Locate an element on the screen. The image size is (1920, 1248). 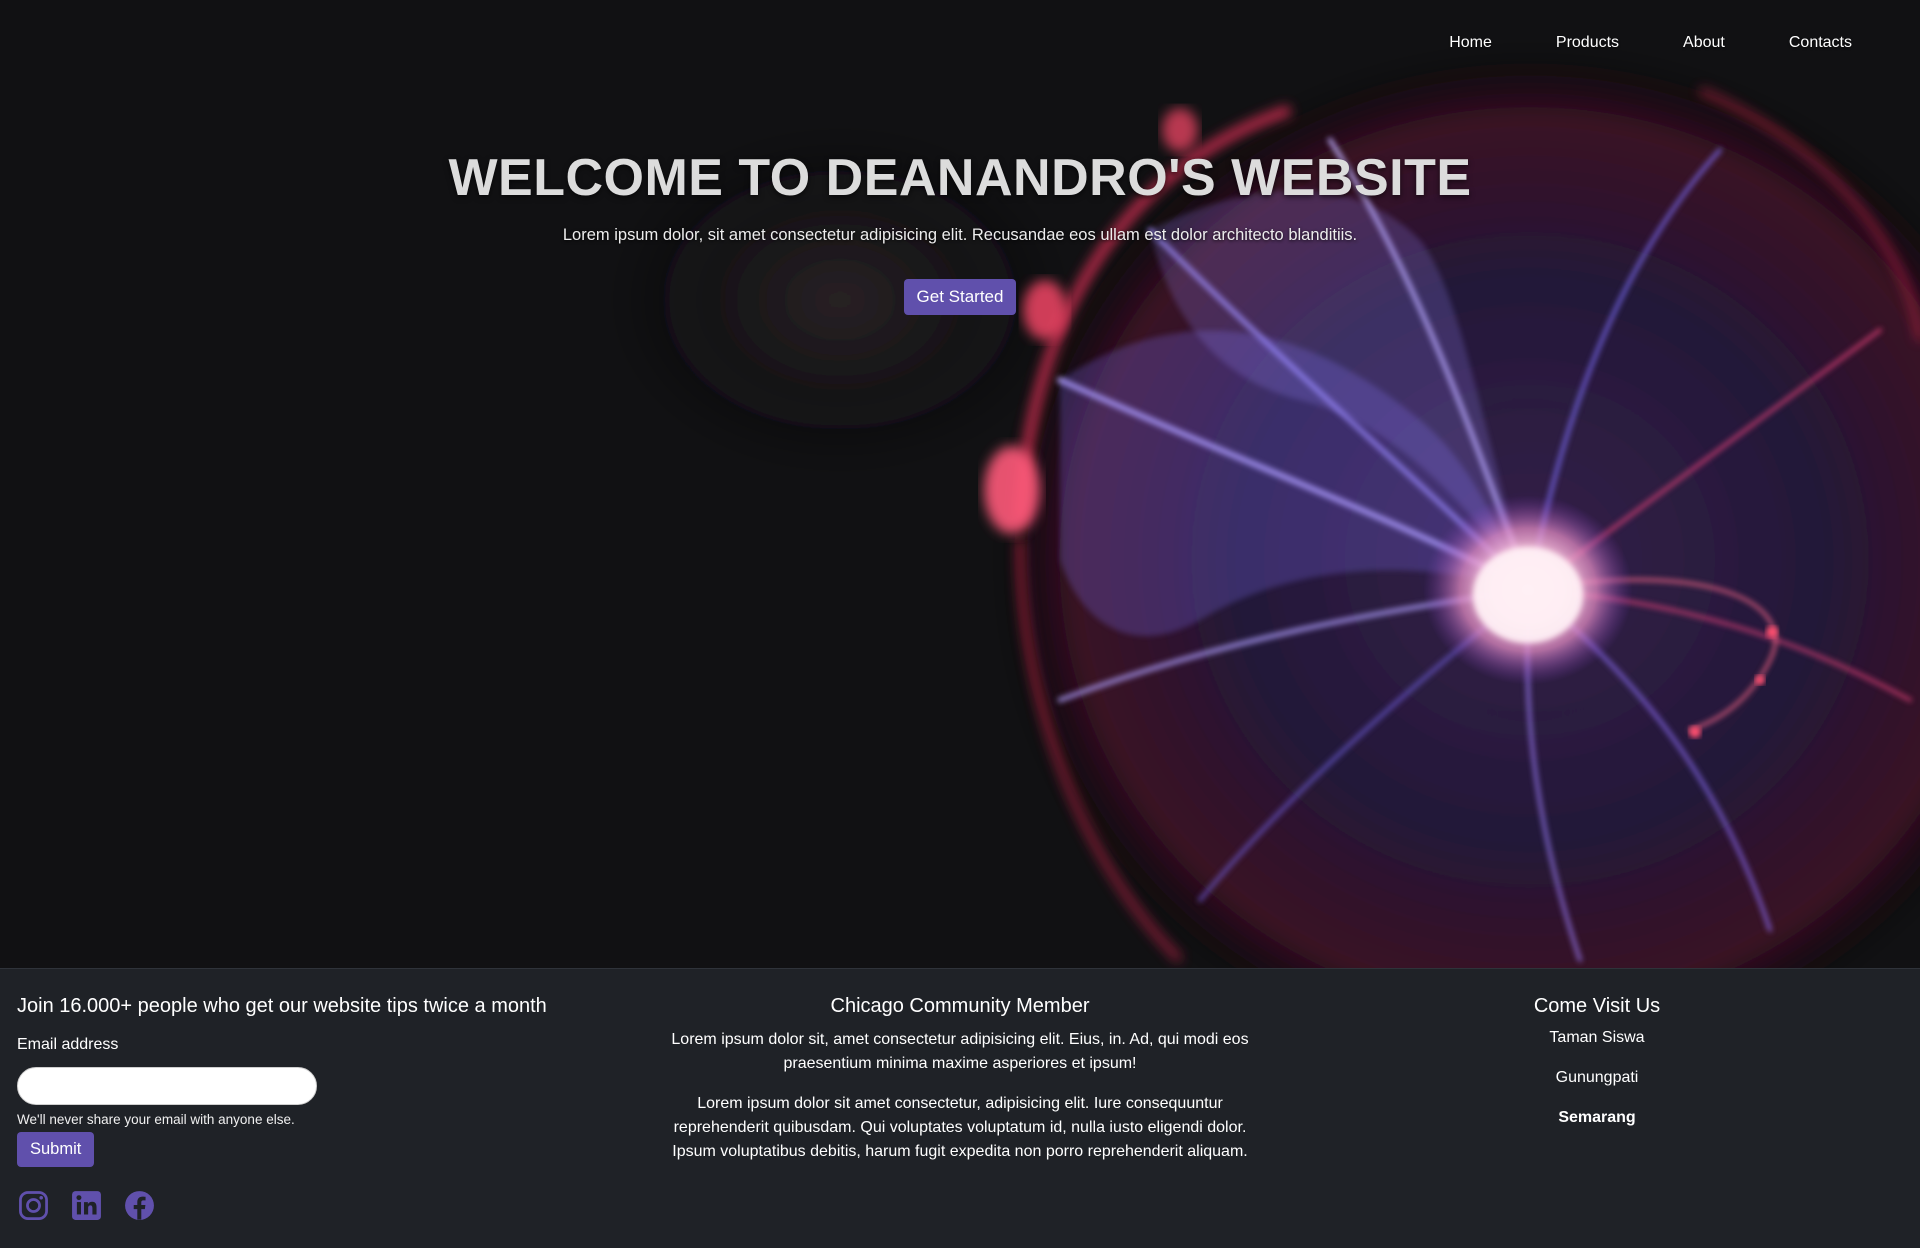
facebook-icon is located at coordinates (139, 1205).